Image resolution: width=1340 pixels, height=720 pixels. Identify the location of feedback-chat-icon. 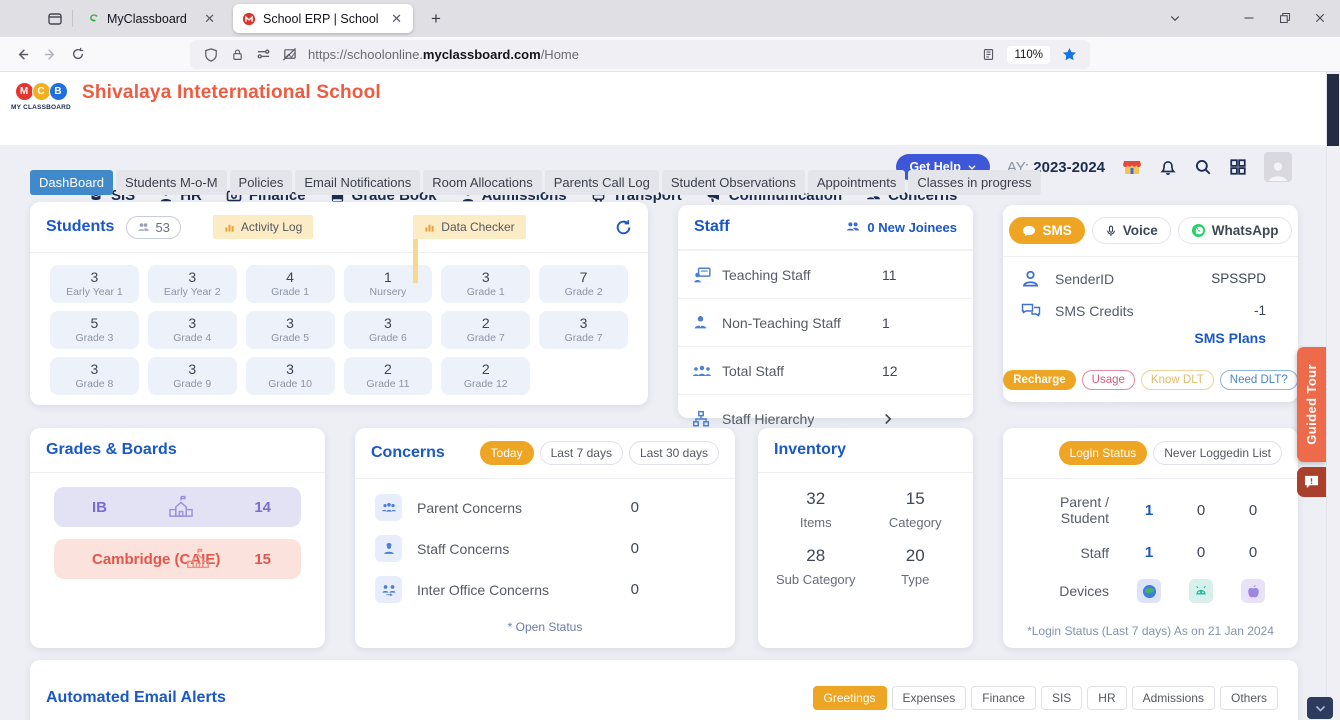
(1311, 482).